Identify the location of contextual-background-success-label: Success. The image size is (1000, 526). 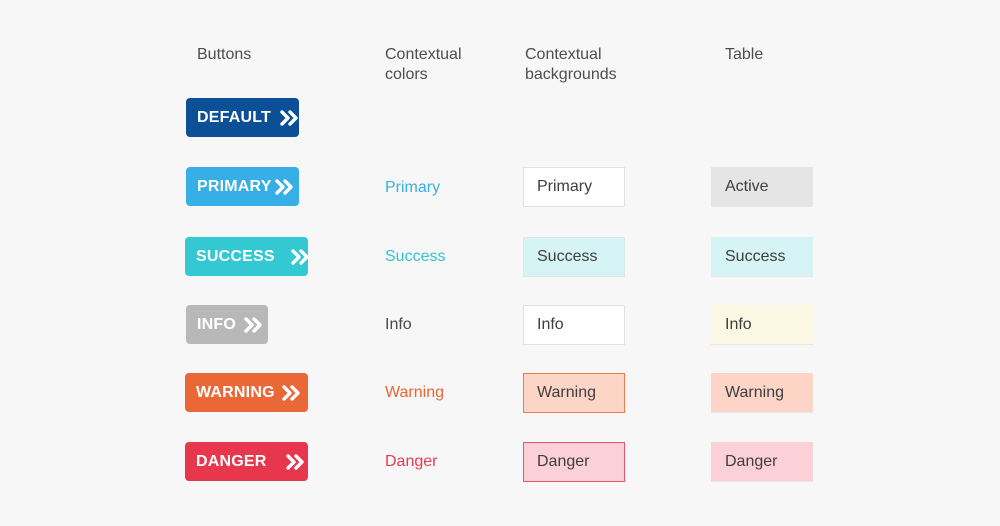
(567, 256).